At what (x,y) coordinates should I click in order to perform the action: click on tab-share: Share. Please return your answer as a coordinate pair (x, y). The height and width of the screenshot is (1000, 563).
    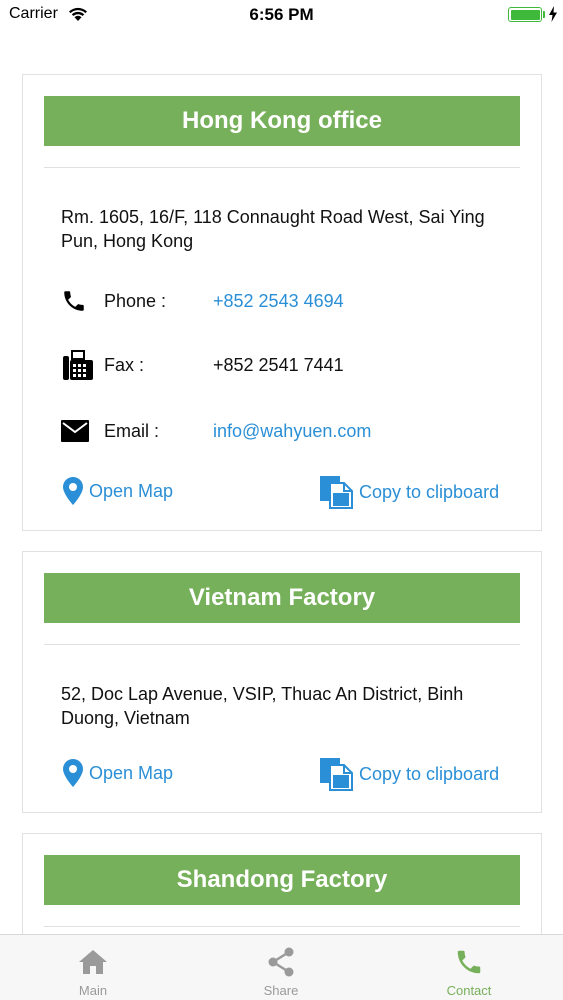
    Looking at the image, I should click on (281, 967).